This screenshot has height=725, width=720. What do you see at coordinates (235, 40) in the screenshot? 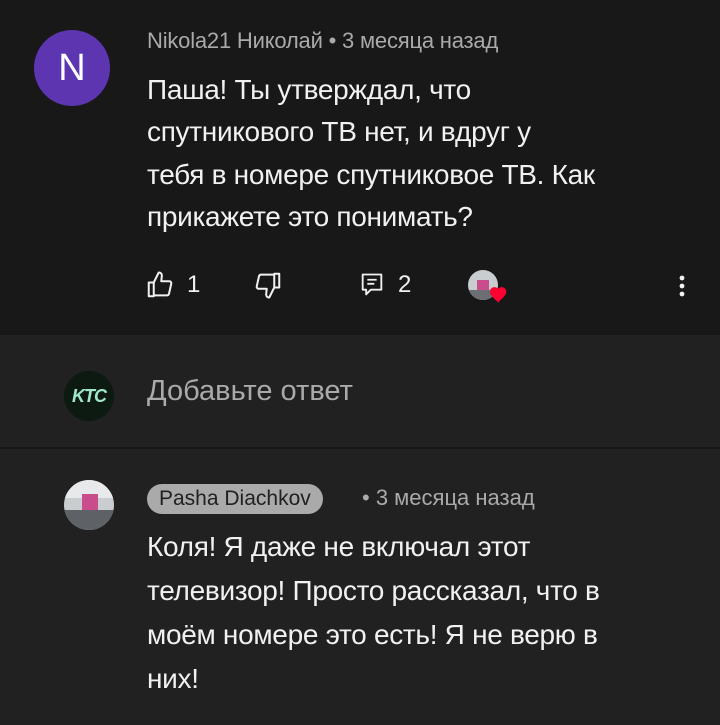
I see `comment-author: Nikola21 Николай` at bounding box center [235, 40].